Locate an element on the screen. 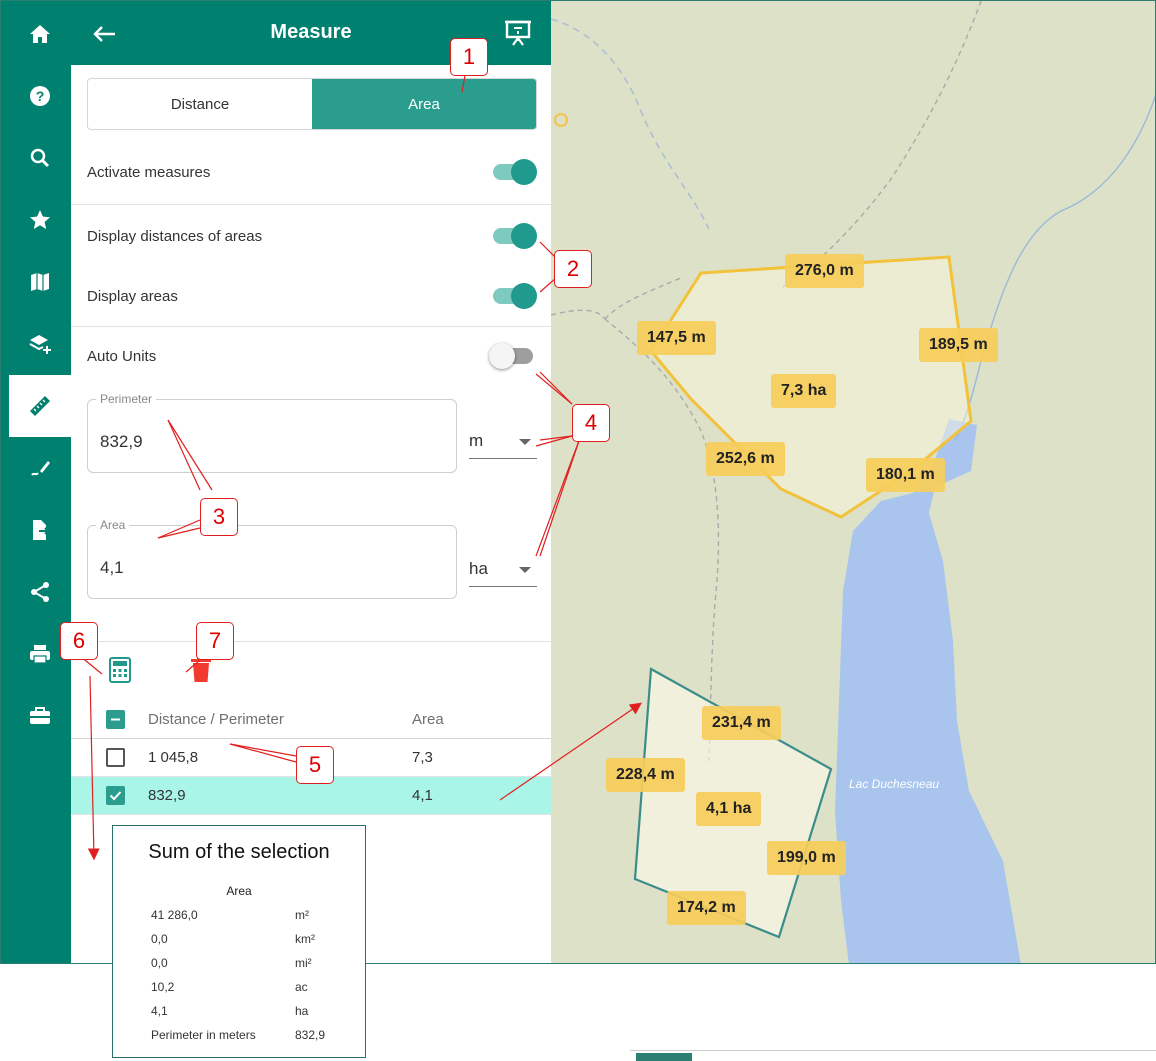  measure-button is located at coordinates (40, 406).